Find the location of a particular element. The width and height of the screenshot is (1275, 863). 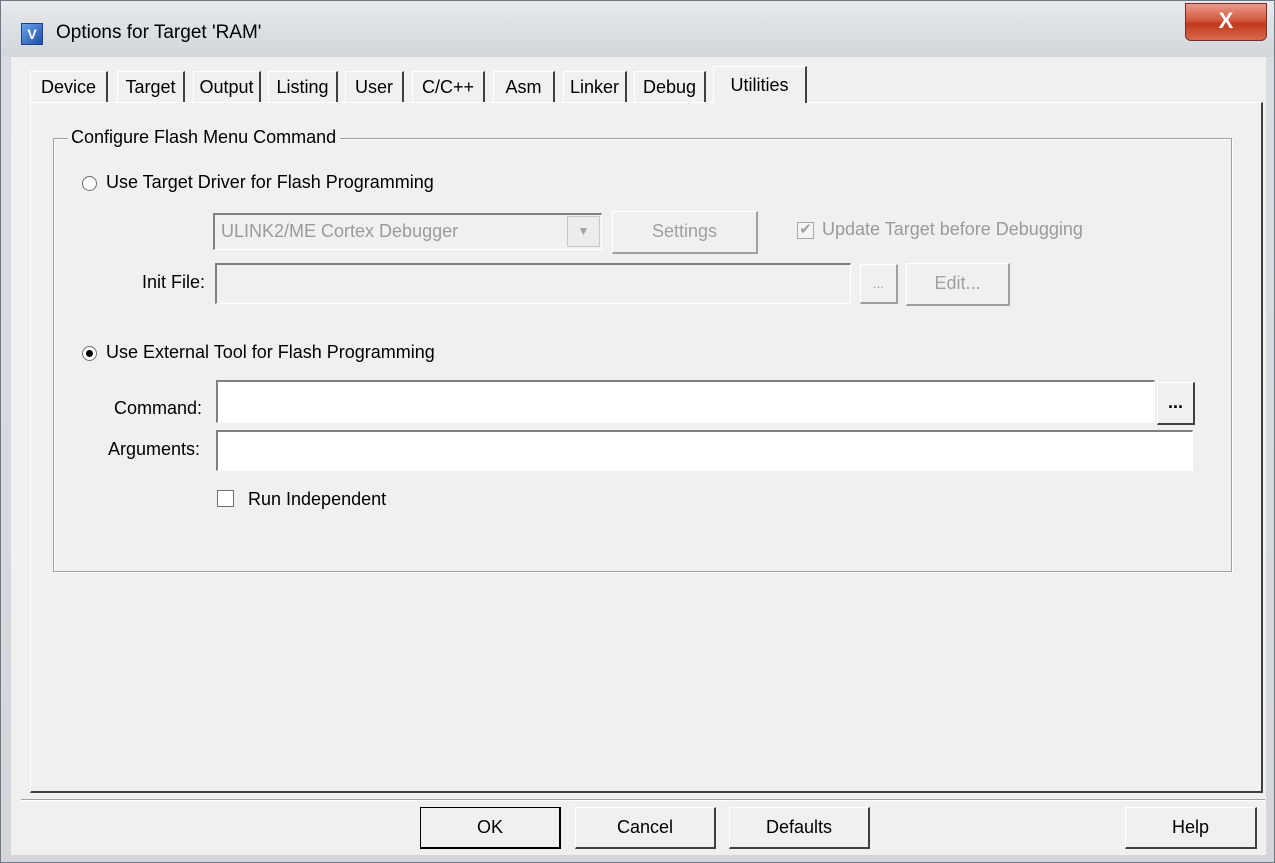

external-tool-radio is located at coordinates (89, 353).